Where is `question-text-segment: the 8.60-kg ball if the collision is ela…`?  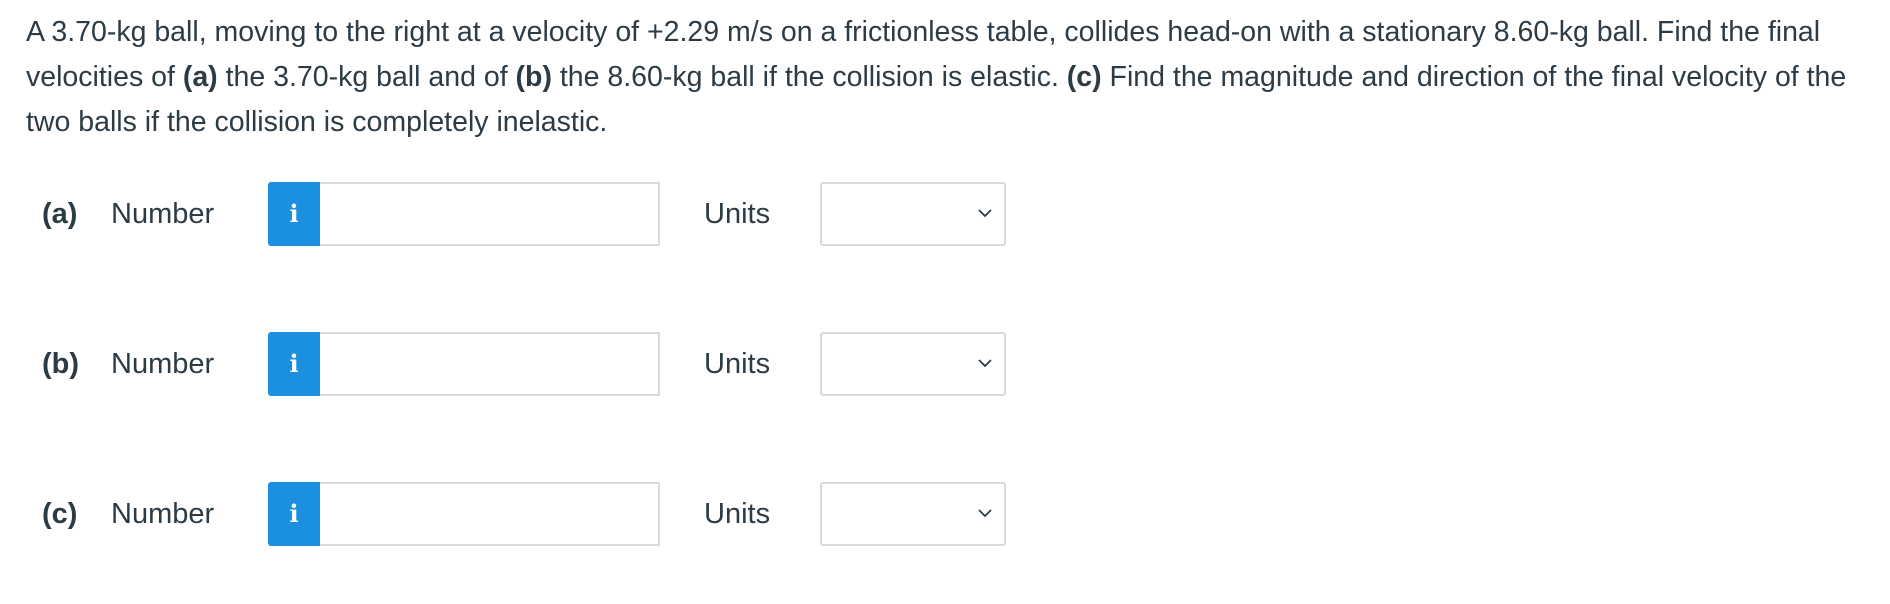
question-text-segment: the 8.60-kg ball if the collision is ela… is located at coordinates (809, 77).